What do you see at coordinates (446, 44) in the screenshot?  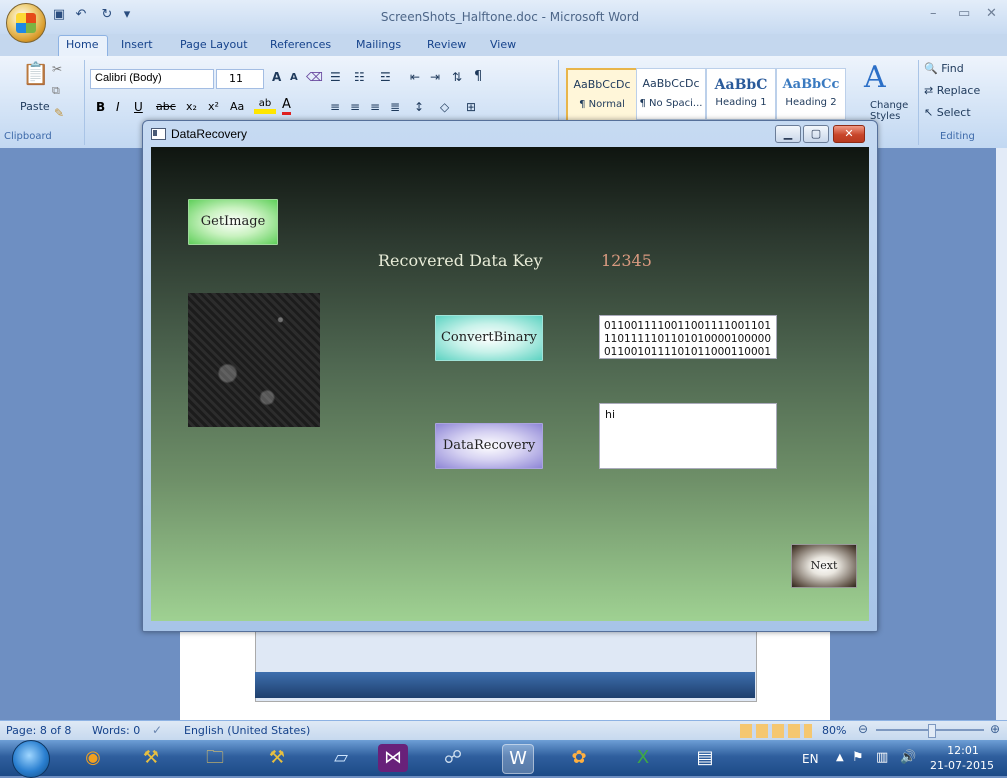 I see `tab-review: Review` at bounding box center [446, 44].